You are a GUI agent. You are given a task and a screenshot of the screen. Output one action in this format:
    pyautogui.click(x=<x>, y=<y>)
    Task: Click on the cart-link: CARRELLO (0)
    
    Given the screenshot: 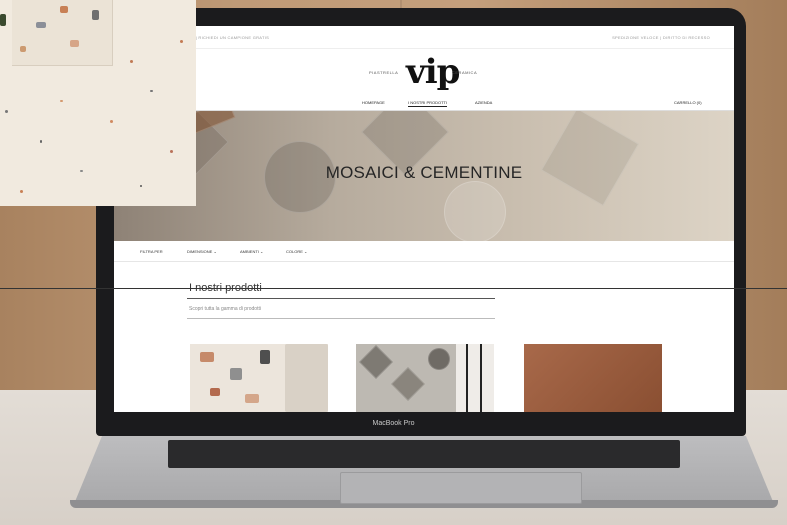 What is the action you would take?
    pyautogui.click(x=688, y=102)
    